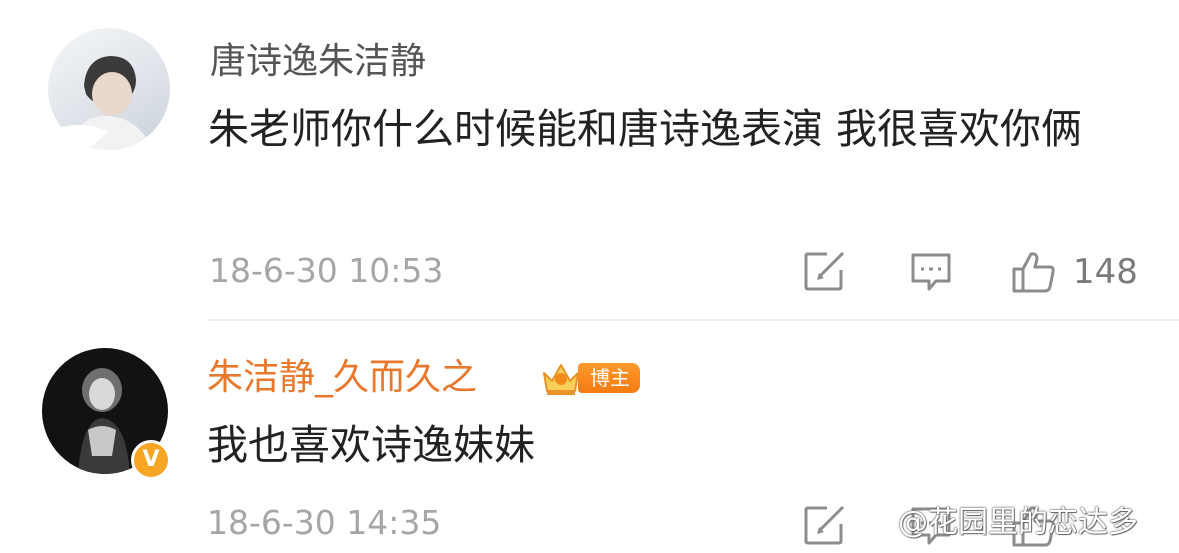  What do you see at coordinates (609, 378) in the screenshot?
I see `blogger-badge-label: 博主` at bounding box center [609, 378].